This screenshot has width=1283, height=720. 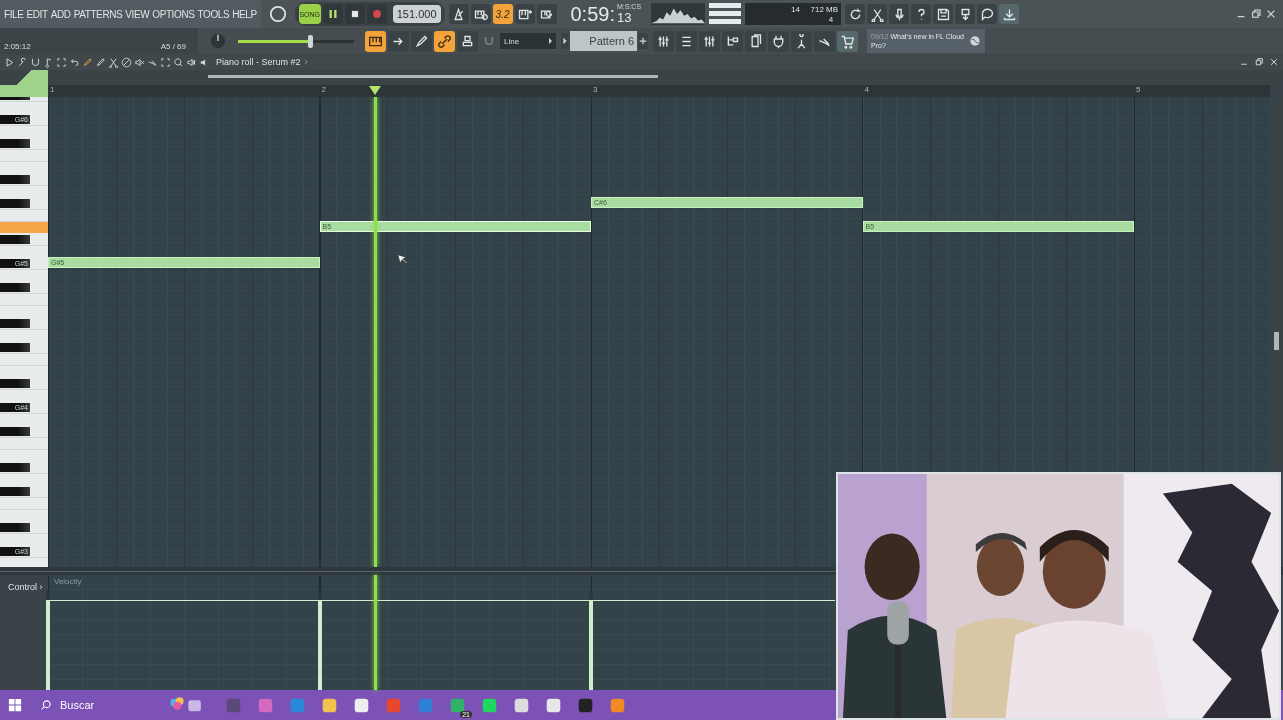 I want to click on bar-number: 4, so click(x=866, y=90).